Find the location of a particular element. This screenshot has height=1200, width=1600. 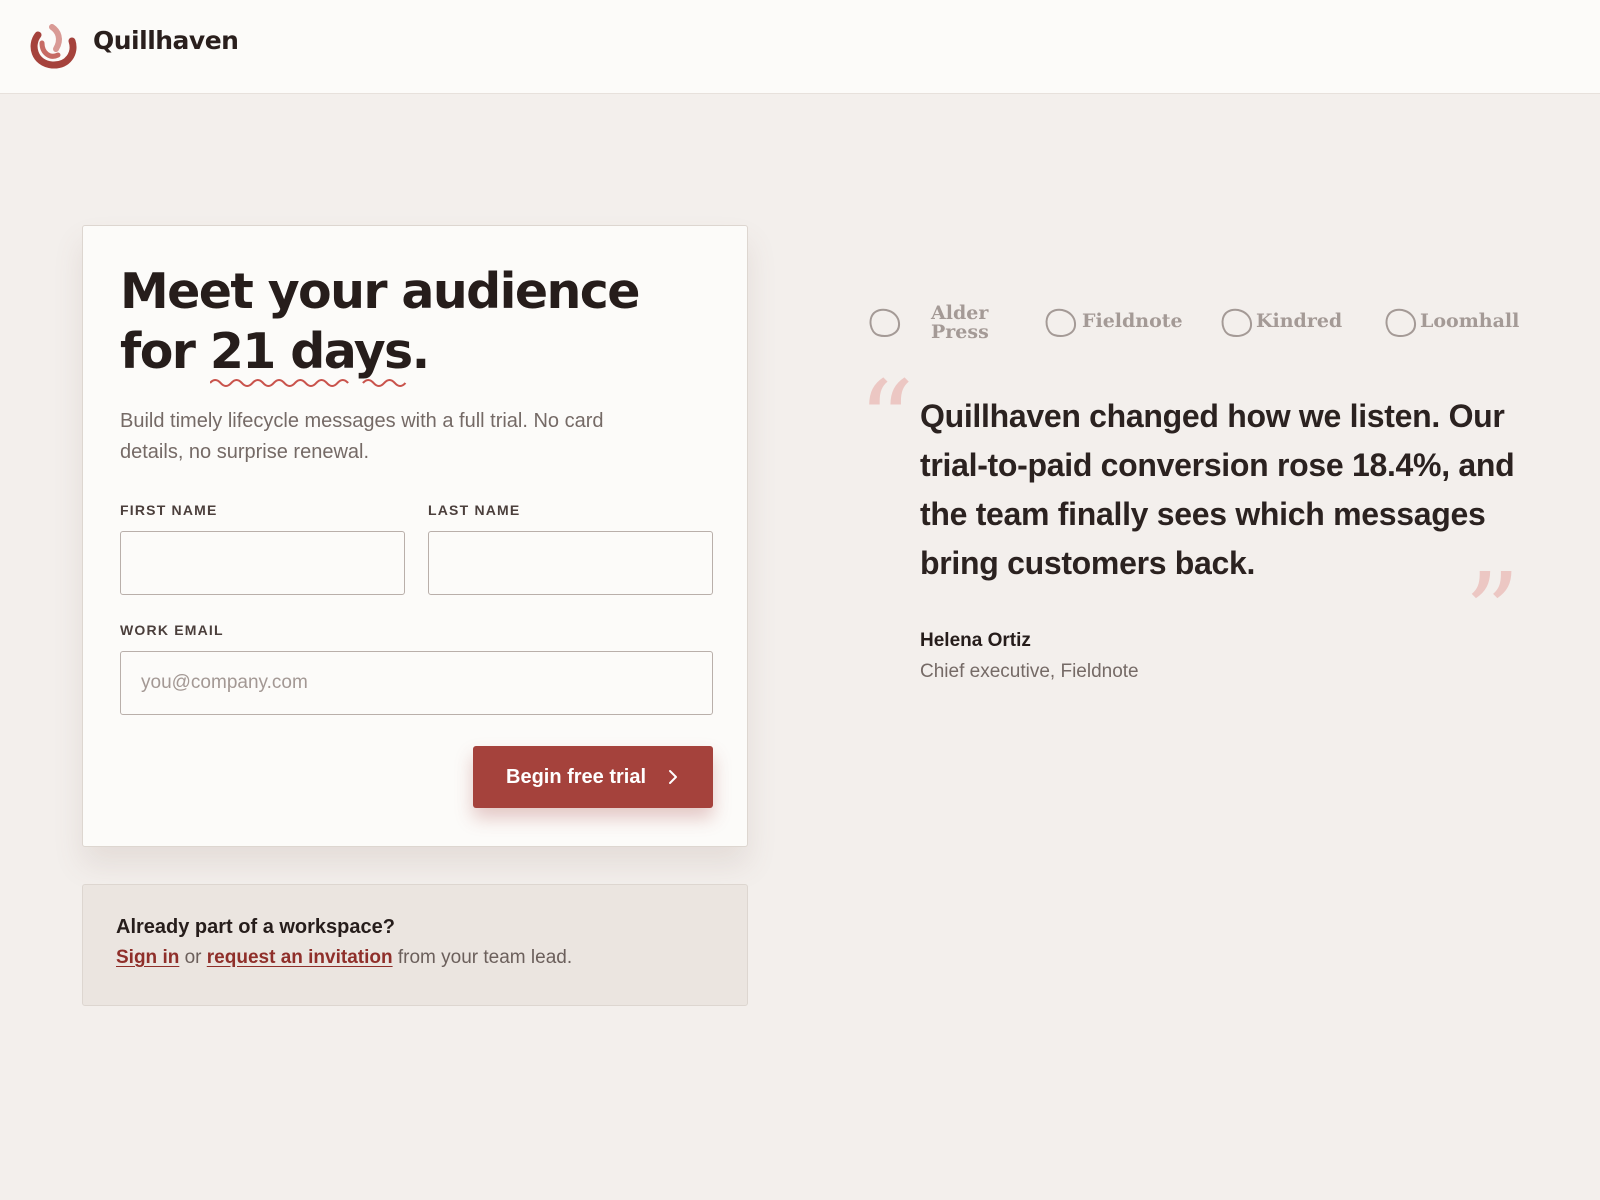

top-bar: Quillhaven is located at coordinates (800, 47).